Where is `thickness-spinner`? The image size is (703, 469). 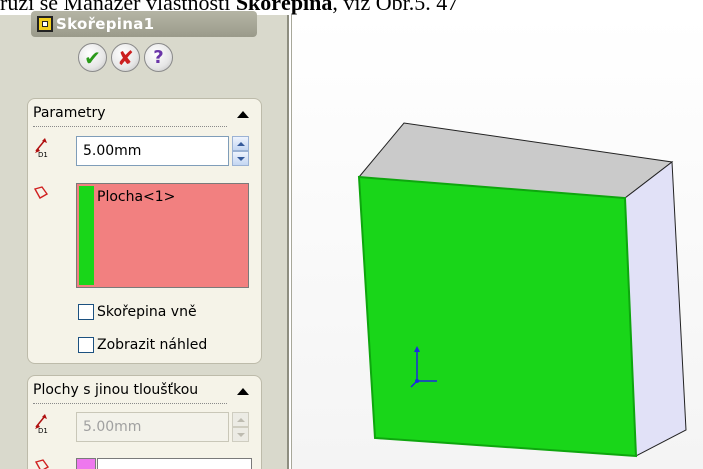 thickness-spinner is located at coordinates (240, 151).